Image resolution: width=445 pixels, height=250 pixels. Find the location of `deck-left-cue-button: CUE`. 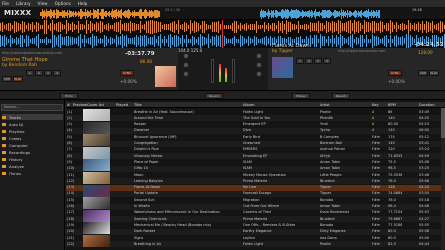

deck-left-cue-button: CUE is located at coordinates (7, 79).